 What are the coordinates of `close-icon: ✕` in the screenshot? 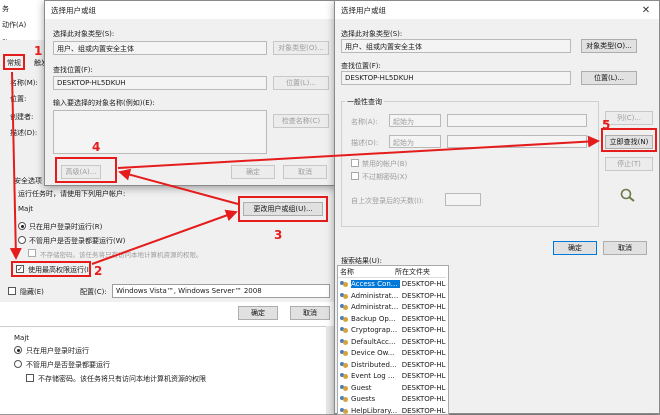 It's located at (646, 10).